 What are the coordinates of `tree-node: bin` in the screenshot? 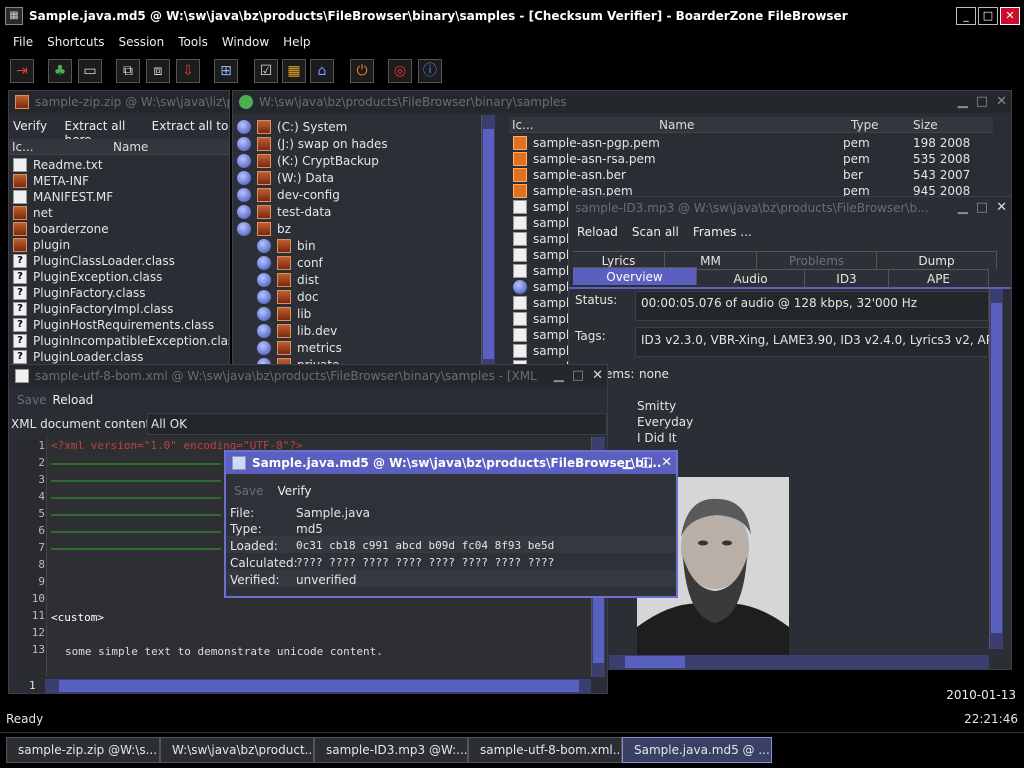 It's located at (376, 246).